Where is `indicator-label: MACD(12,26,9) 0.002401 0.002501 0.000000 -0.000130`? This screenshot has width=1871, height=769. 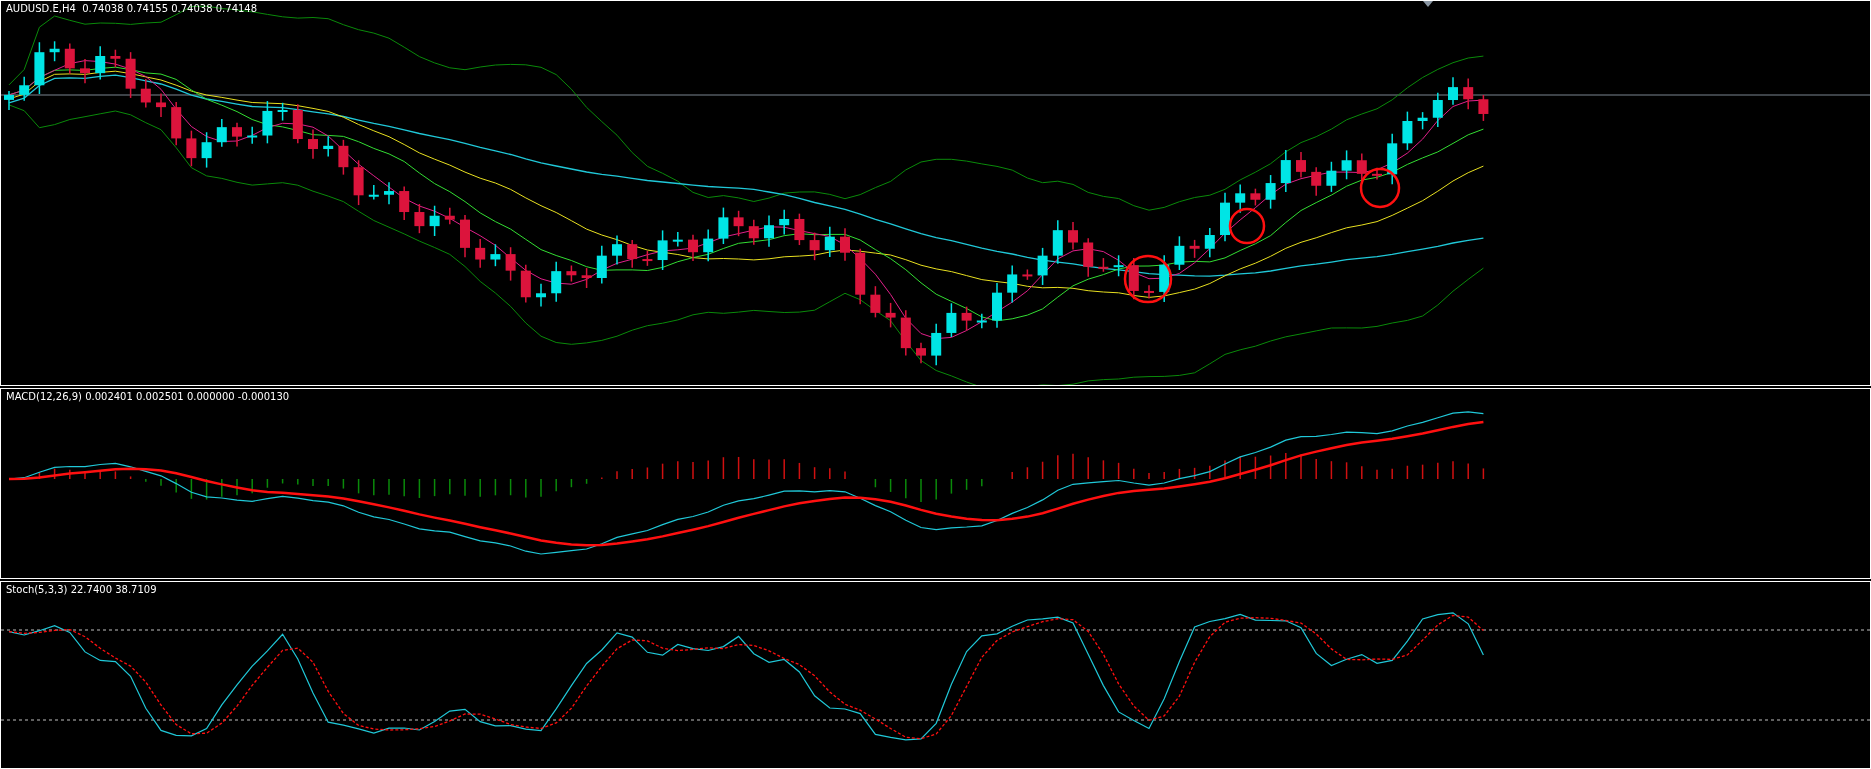
indicator-label: MACD(12,26,9) 0.002401 0.002501 0.000000 -0.000130 is located at coordinates (148, 396).